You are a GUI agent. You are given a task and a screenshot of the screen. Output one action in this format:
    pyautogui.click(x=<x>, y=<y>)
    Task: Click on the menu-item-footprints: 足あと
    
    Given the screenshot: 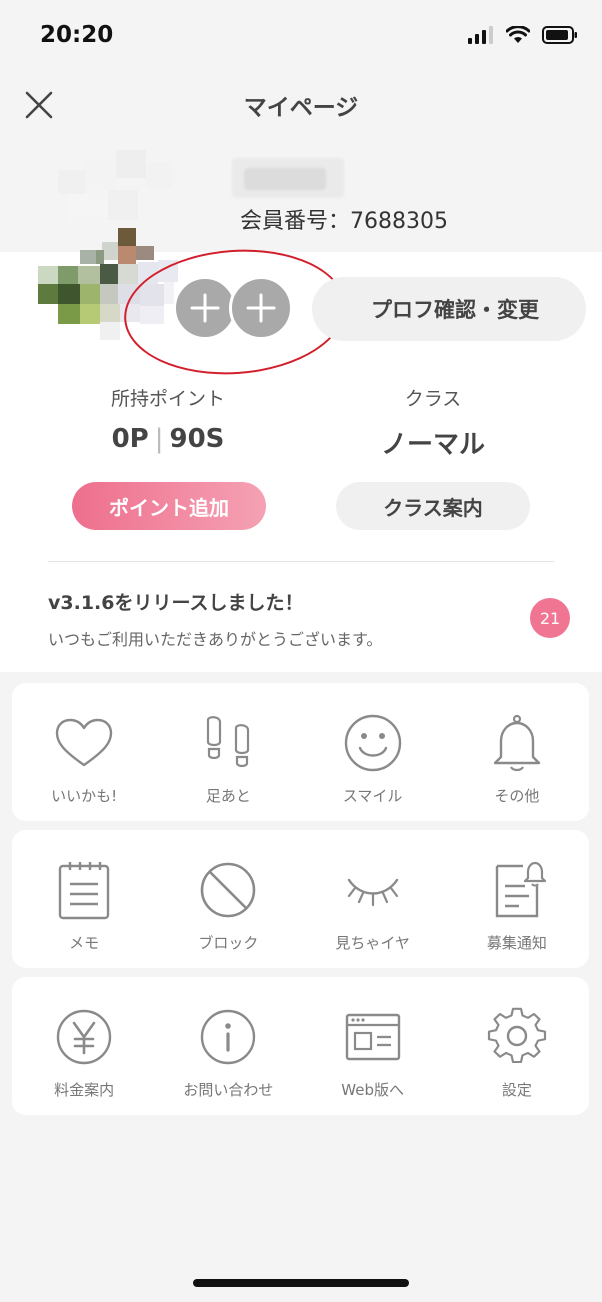 What is the action you would take?
    pyautogui.click(x=228, y=752)
    